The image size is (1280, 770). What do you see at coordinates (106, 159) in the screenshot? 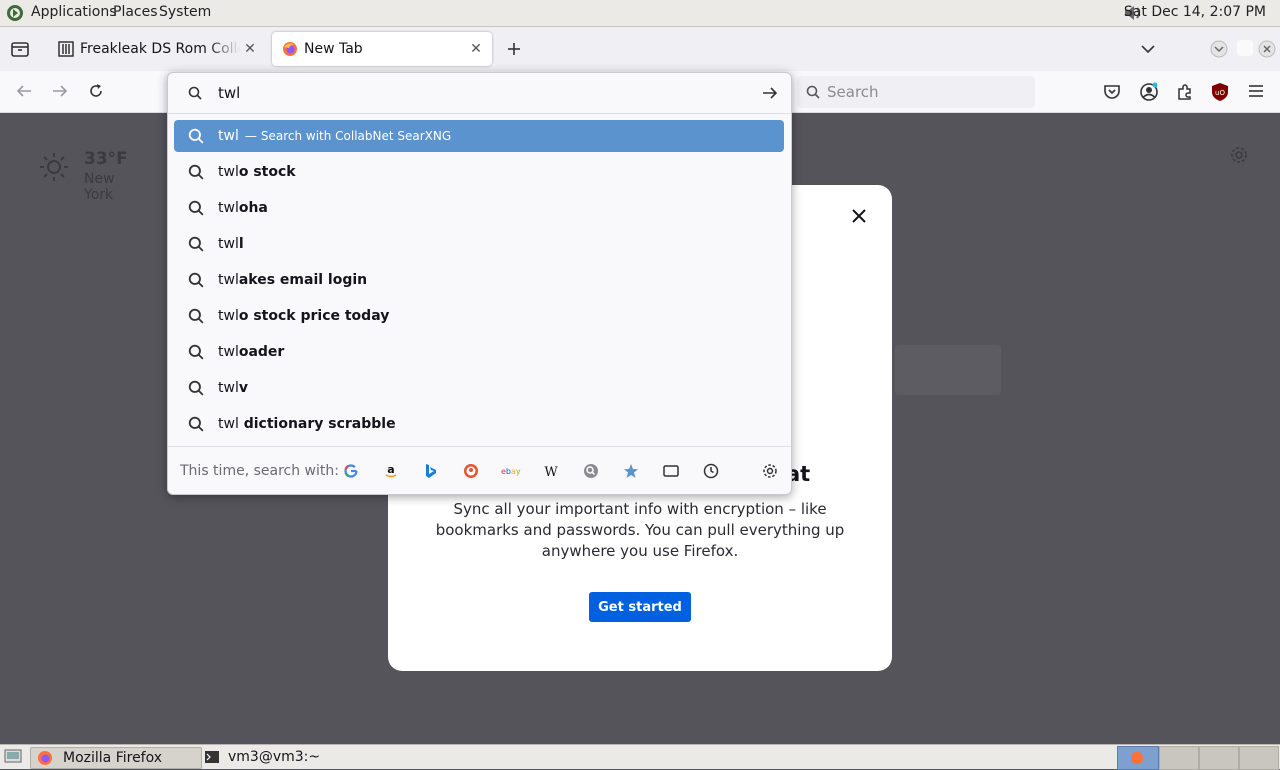
I see `weather-temperature: 33°F` at bounding box center [106, 159].